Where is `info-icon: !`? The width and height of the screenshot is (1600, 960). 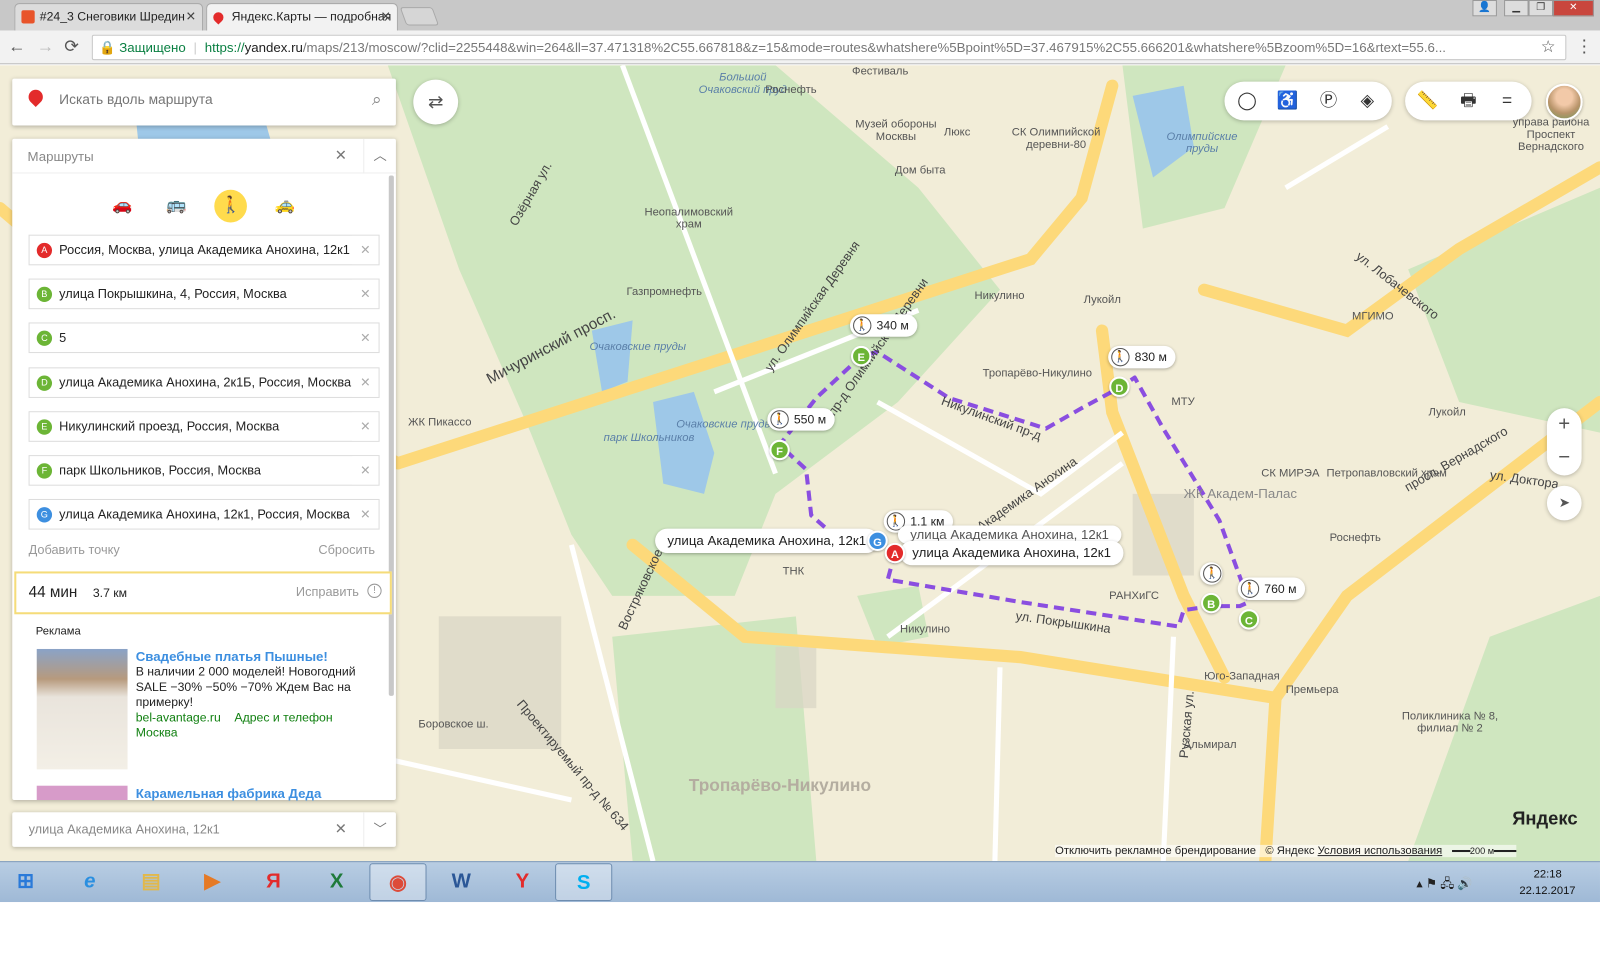
info-icon: ! is located at coordinates (374, 590).